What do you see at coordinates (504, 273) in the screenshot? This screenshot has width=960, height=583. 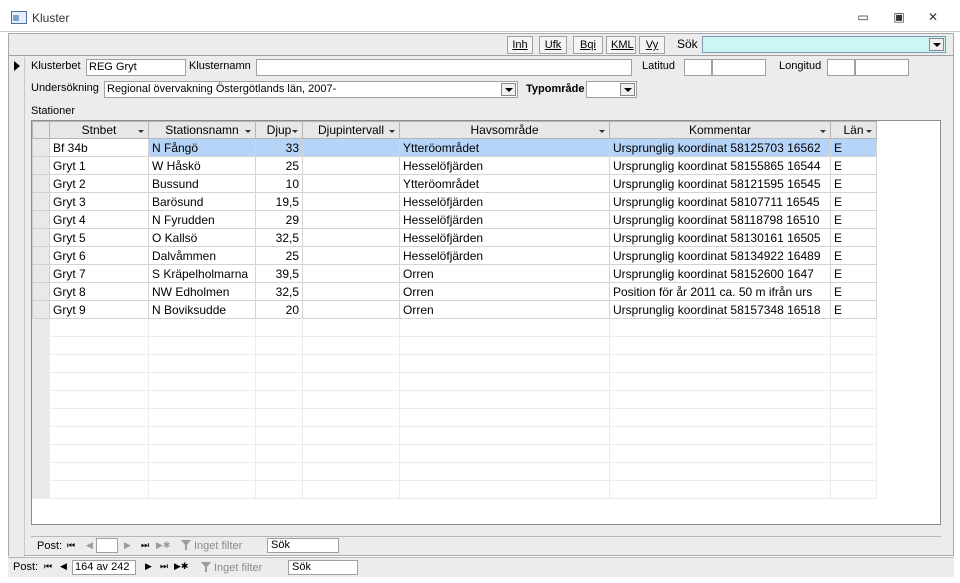 I see `table-cell: Orren` at bounding box center [504, 273].